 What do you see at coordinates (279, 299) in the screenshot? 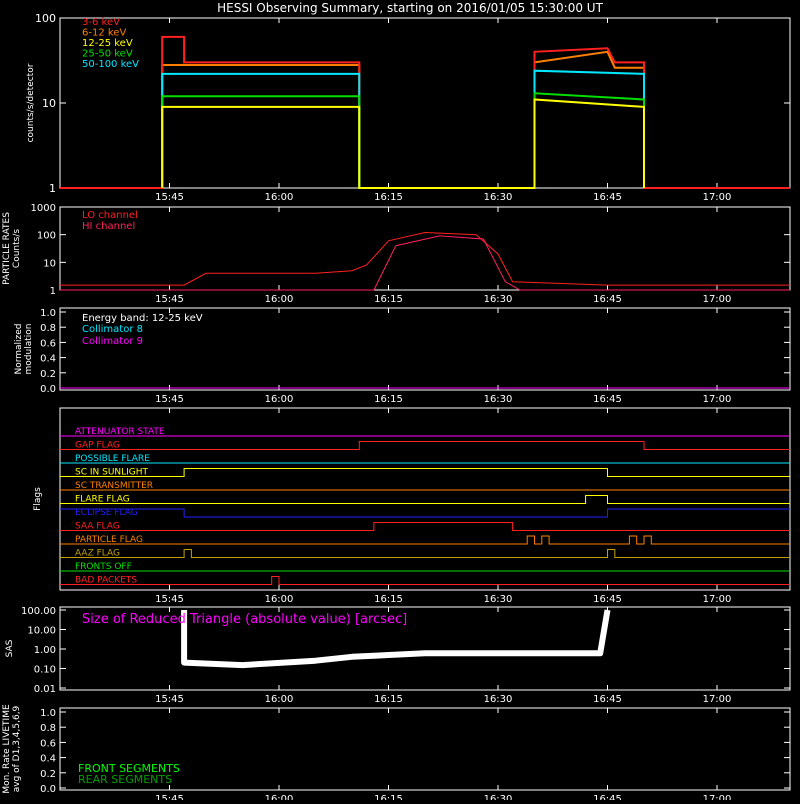
I see `particle-panel-xtick-label: 16:00` at bounding box center [279, 299].